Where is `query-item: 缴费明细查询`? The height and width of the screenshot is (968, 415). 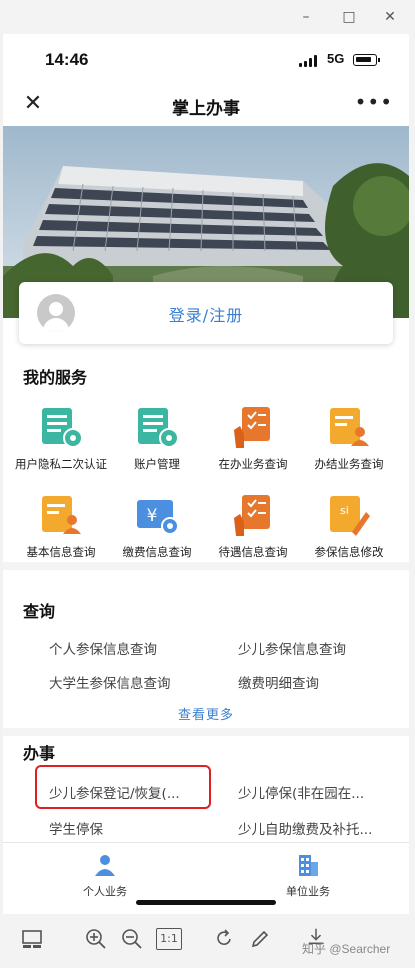 query-item: 缴费明细查询 is located at coordinates (278, 682).